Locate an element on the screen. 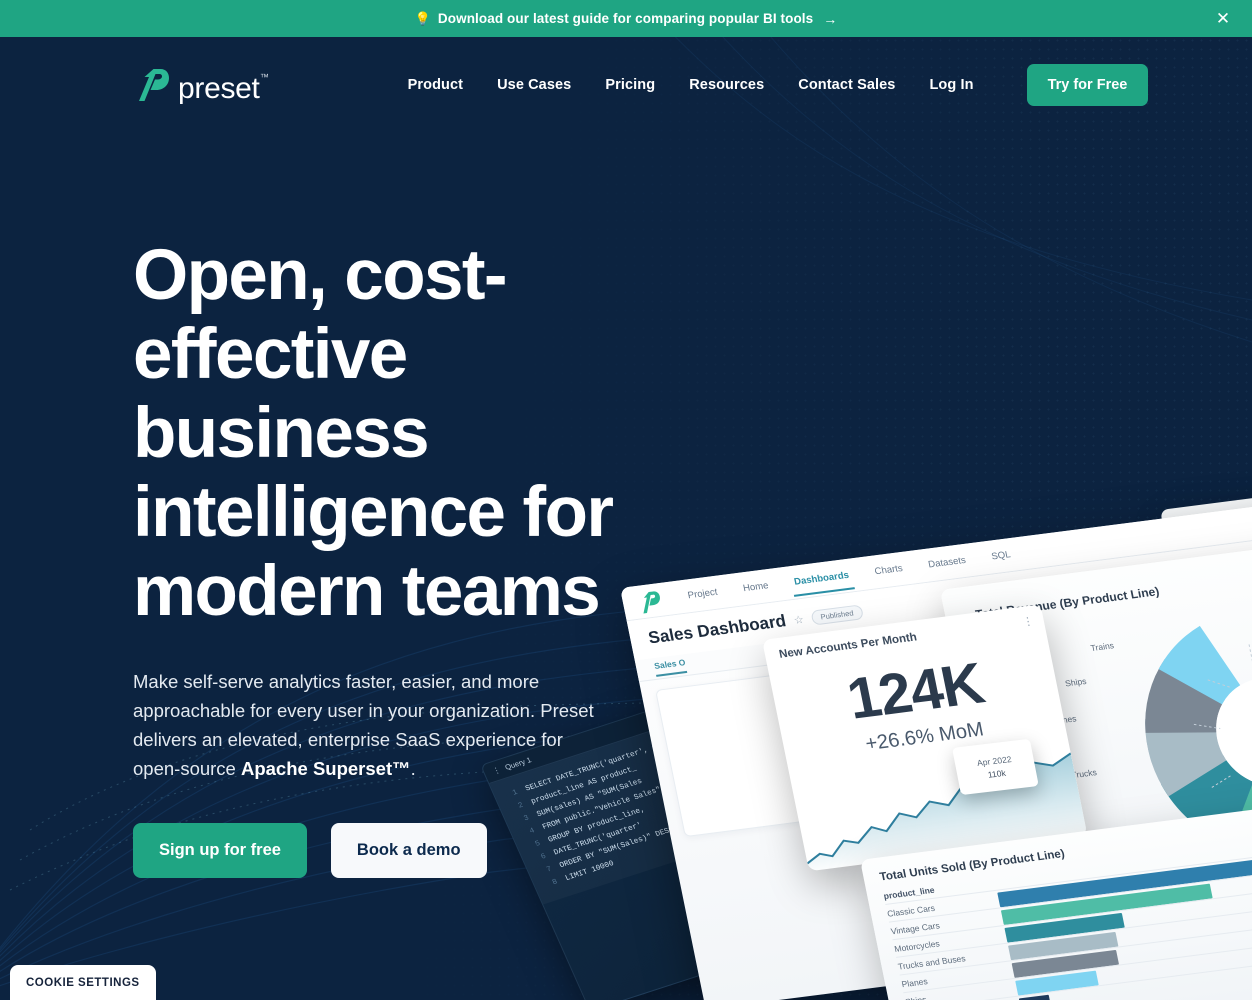 This screenshot has height=1000, width=1252. arrow-right-icon: → is located at coordinates (830, 18).